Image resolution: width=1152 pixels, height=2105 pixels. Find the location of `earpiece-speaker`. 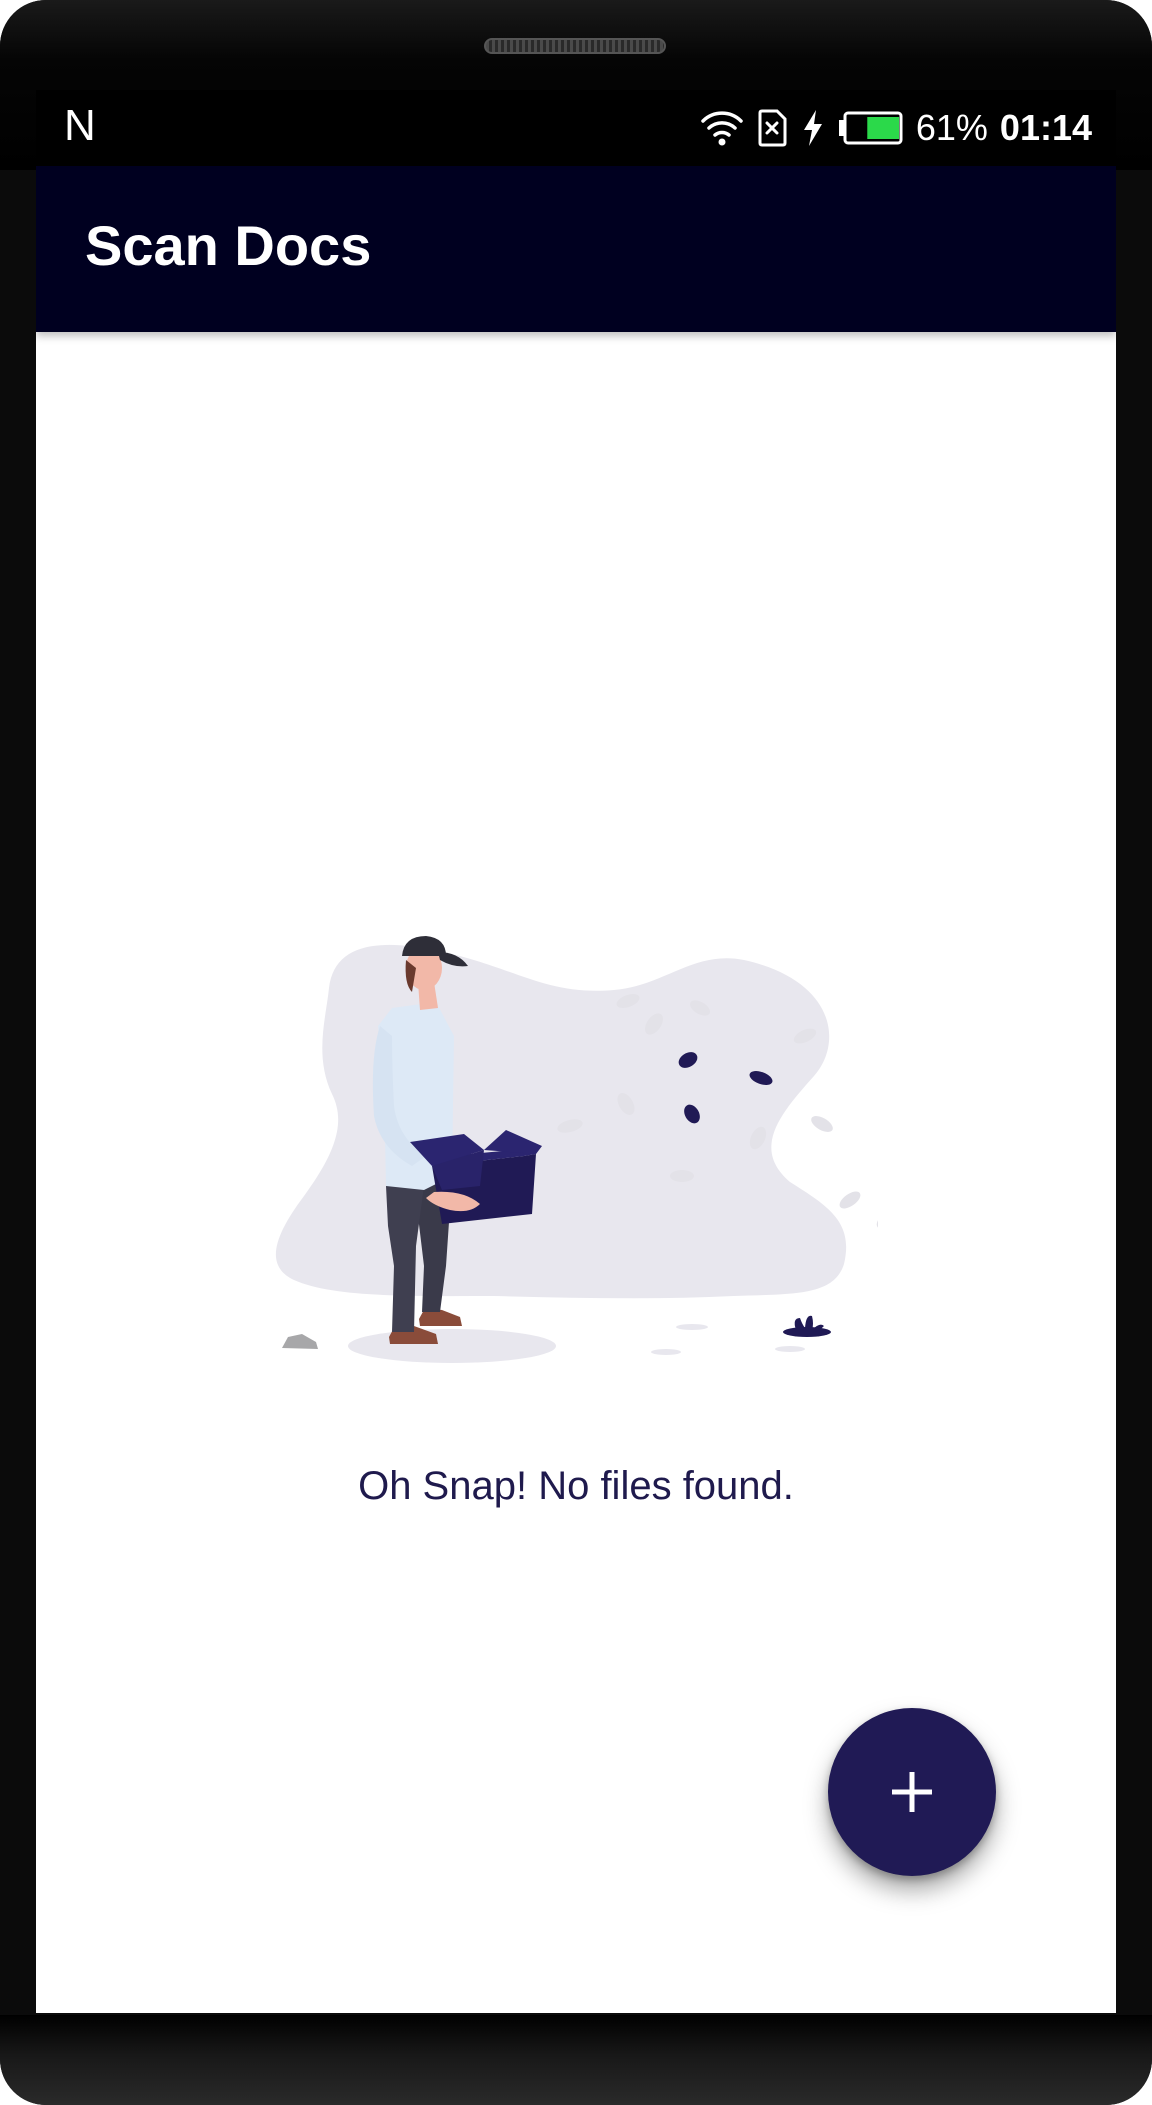

earpiece-speaker is located at coordinates (575, 46).